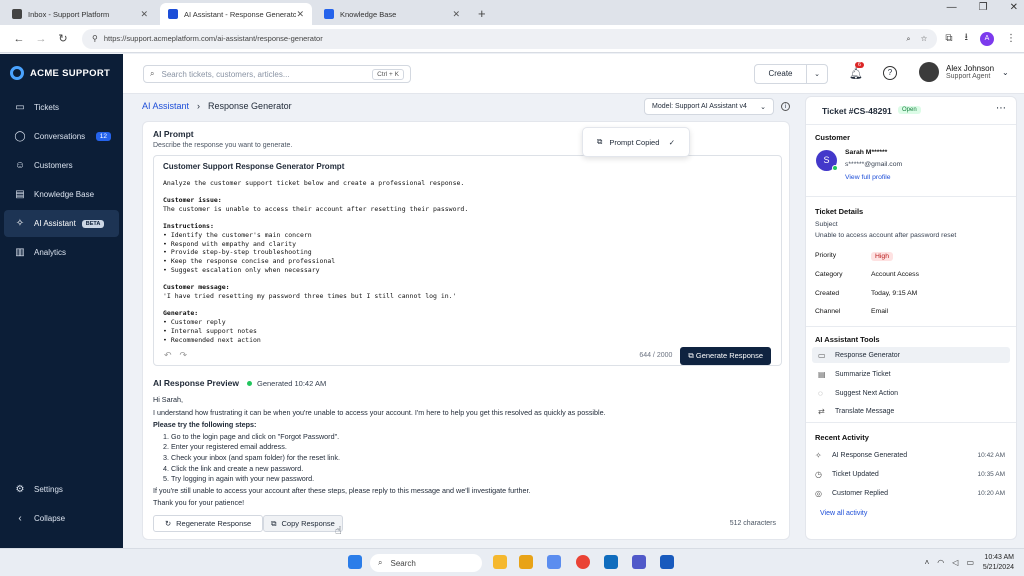  What do you see at coordinates (860, 65) in the screenshot?
I see `notification-count: 6` at bounding box center [860, 65].